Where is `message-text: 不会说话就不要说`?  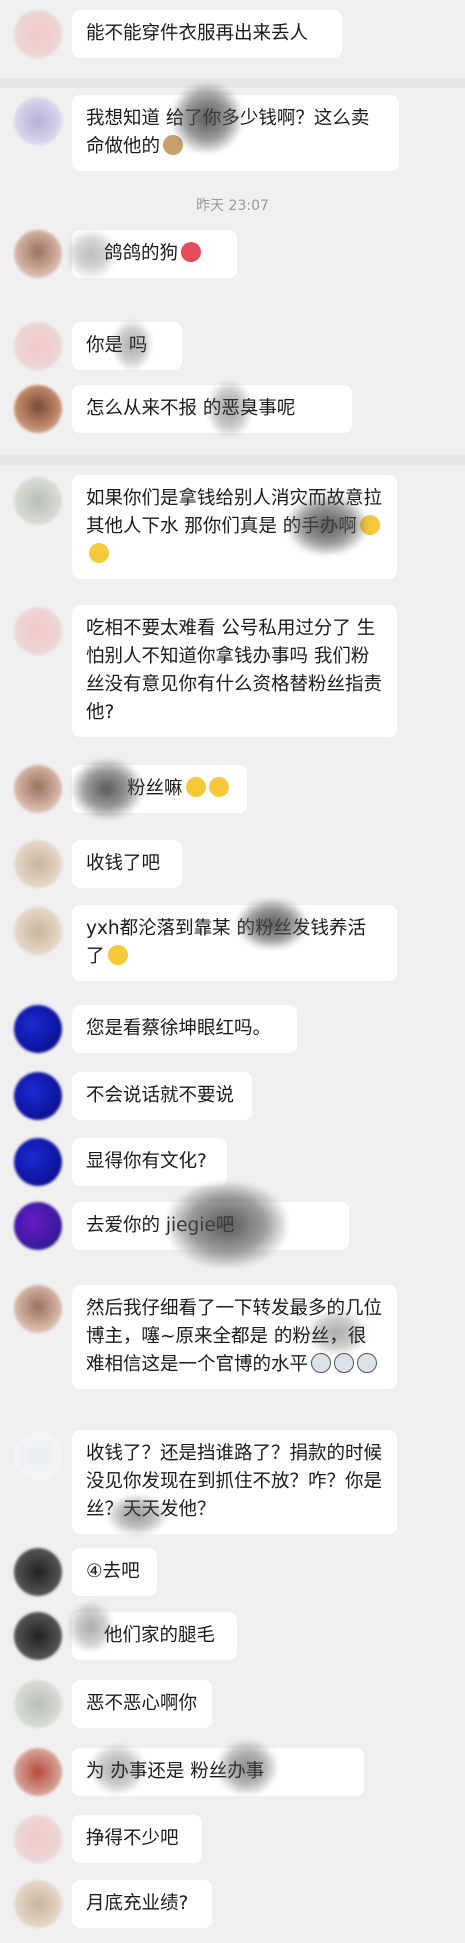 message-text: 不会说话就不要说 is located at coordinates (160, 1095).